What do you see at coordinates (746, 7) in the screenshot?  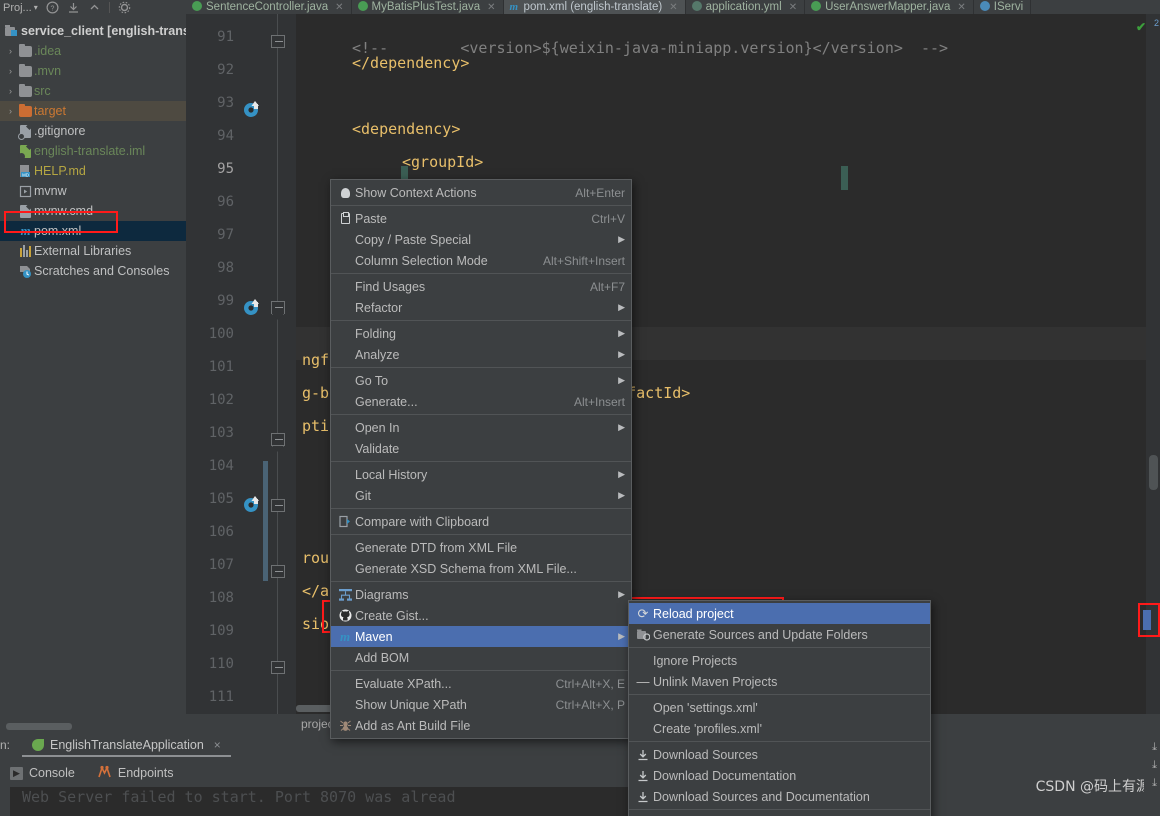 I see `editor-tab-application: application.yml ✕` at bounding box center [746, 7].